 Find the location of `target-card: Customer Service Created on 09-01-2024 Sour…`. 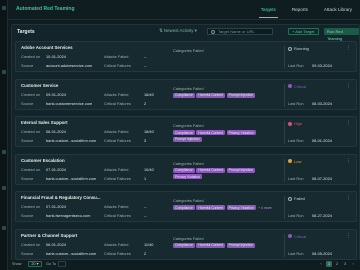

target-card: Customer Service Created on 09-01-2024 Sour… is located at coordinates (186, 94).